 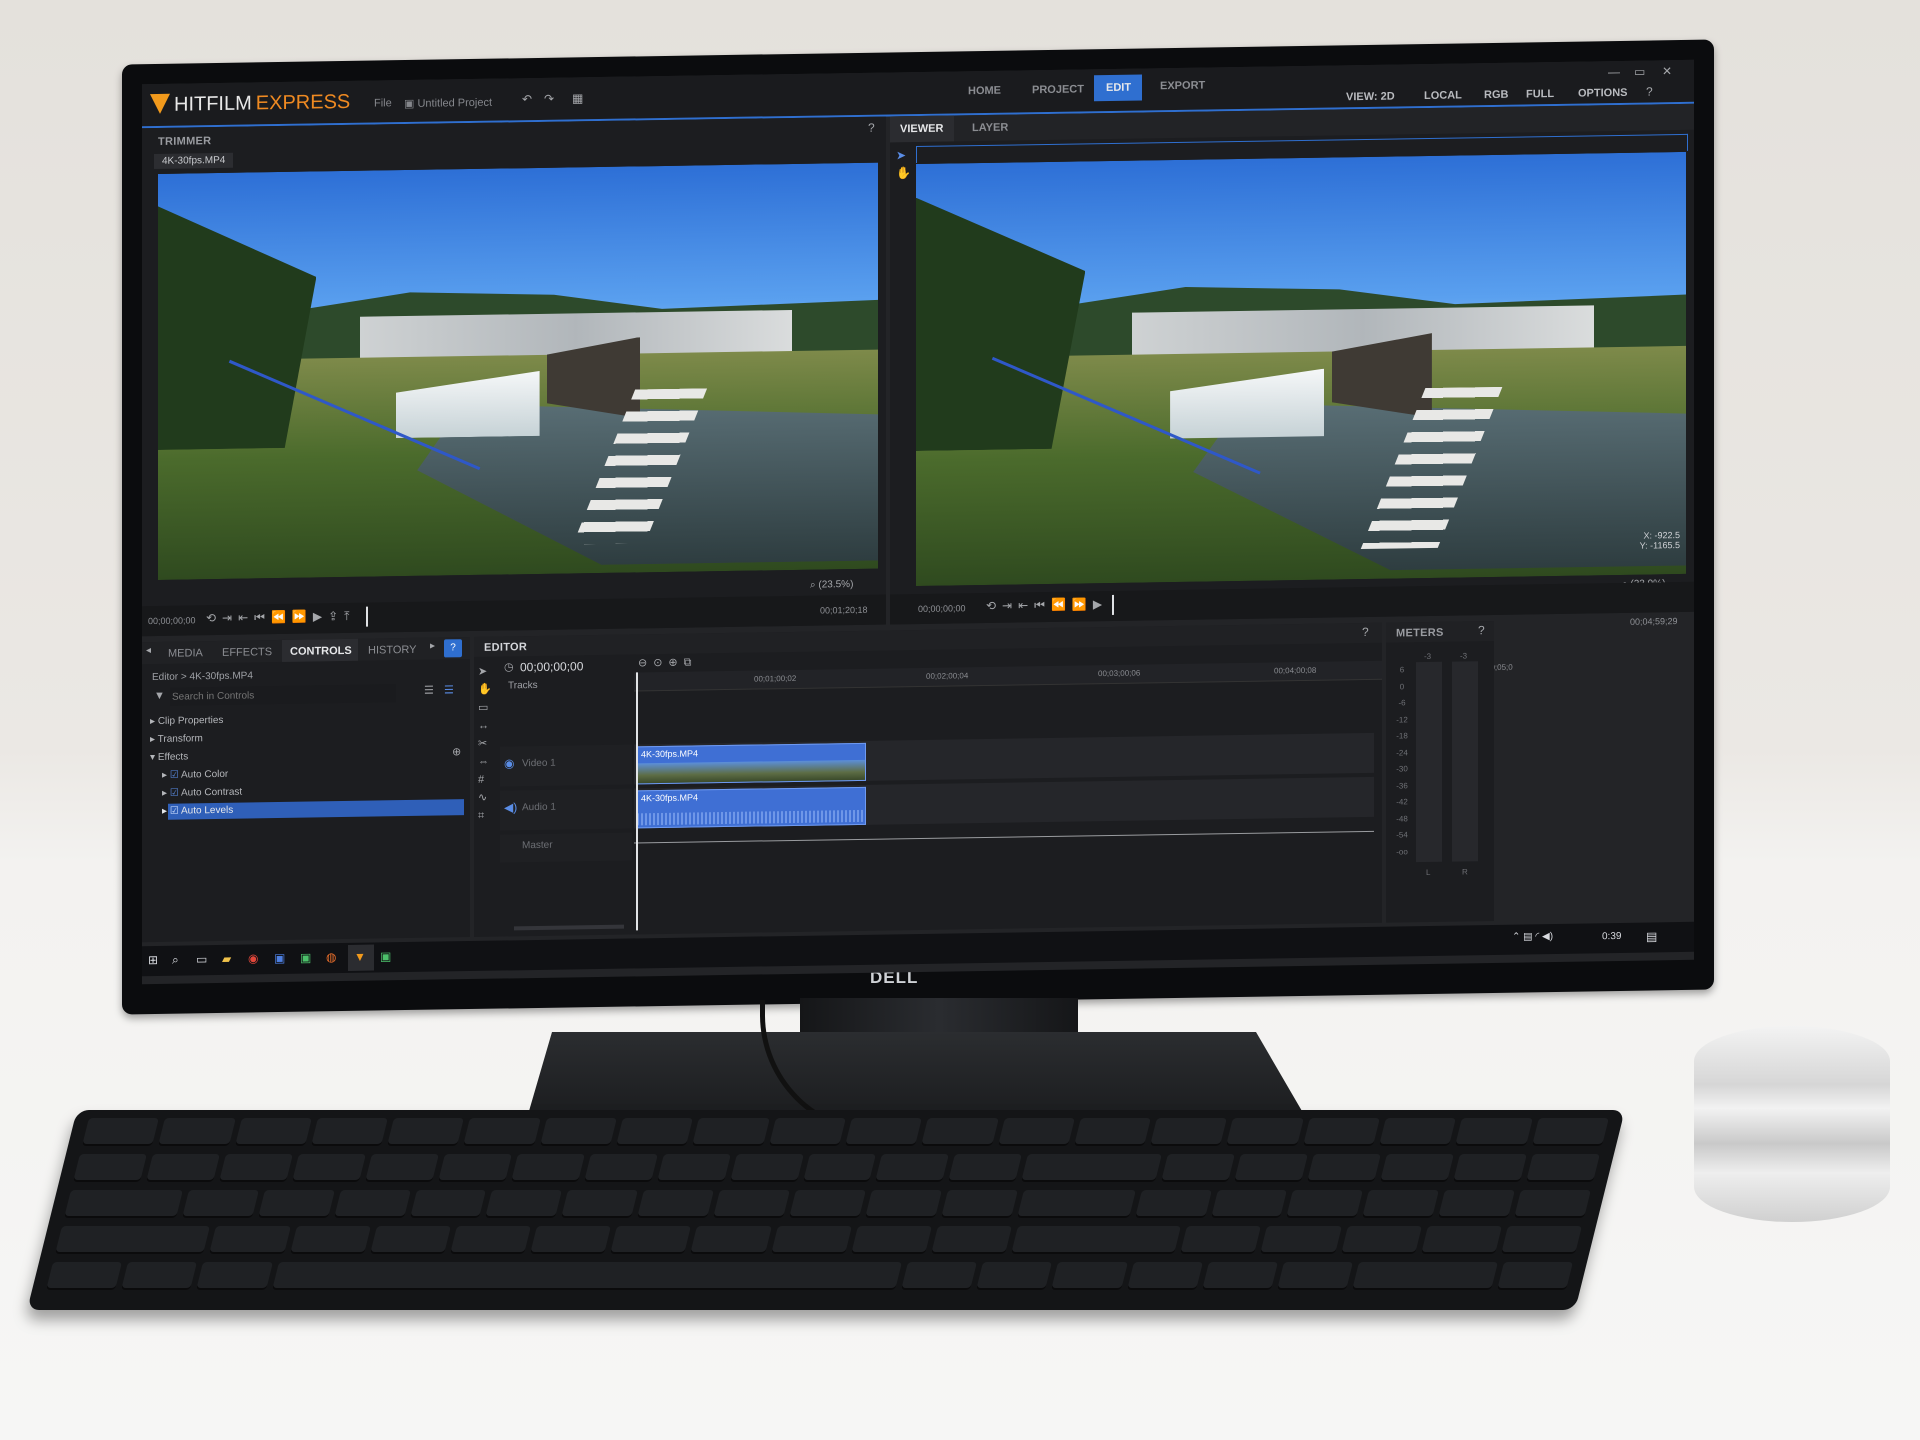 What do you see at coordinates (485, 816) in the screenshot?
I see `track-tool-icon: ⌗` at bounding box center [485, 816].